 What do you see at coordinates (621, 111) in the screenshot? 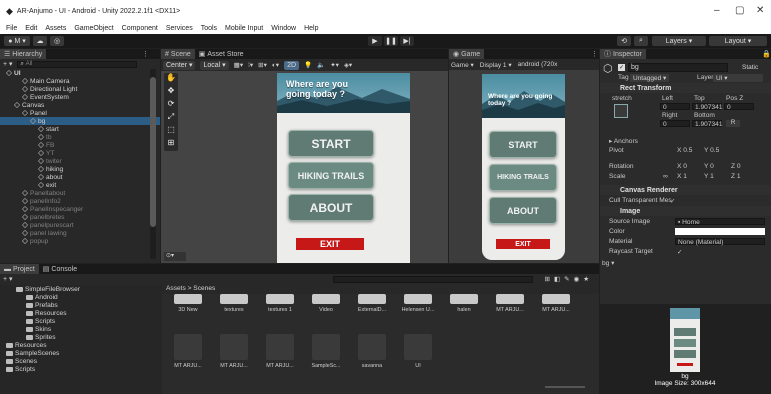
I see `anchor-preset-icon` at bounding box center [621, 111].